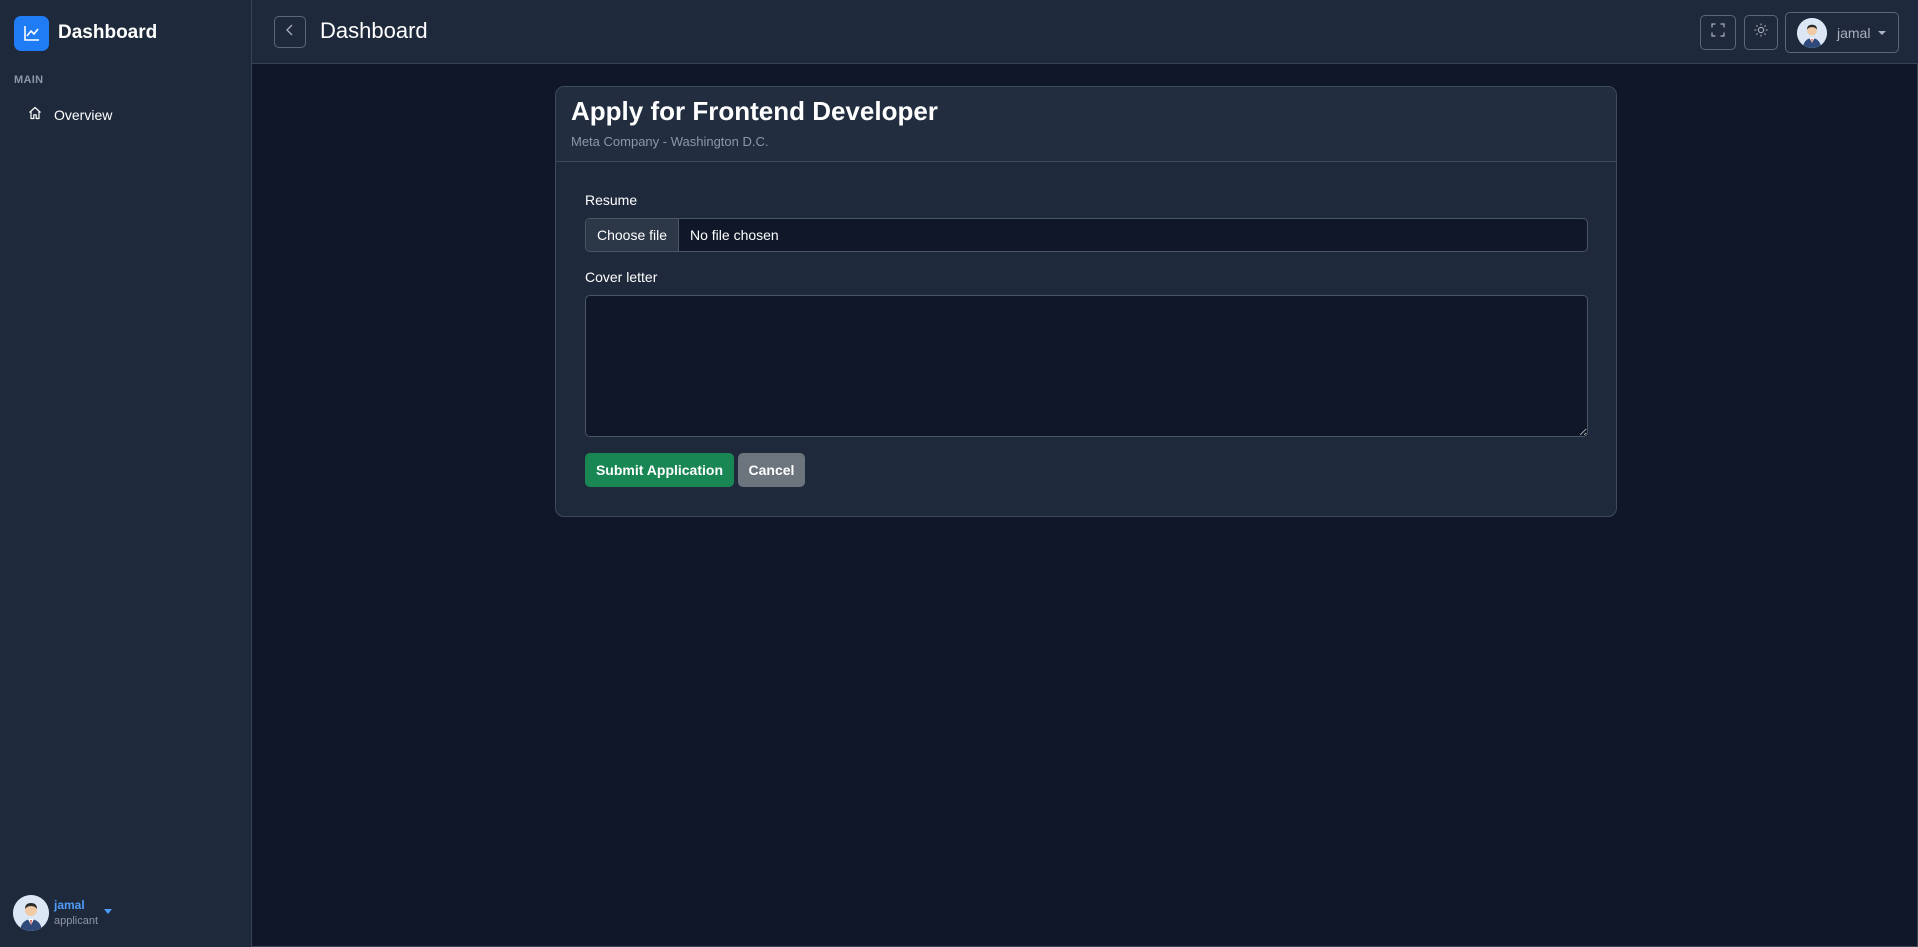 Image resolution: width=1918 pixels, height=947 pixels. What do you see at coordinates (771, 470) in the screenshot?
I see `cancel-button: Cancel` at bounding box center [771, 470].